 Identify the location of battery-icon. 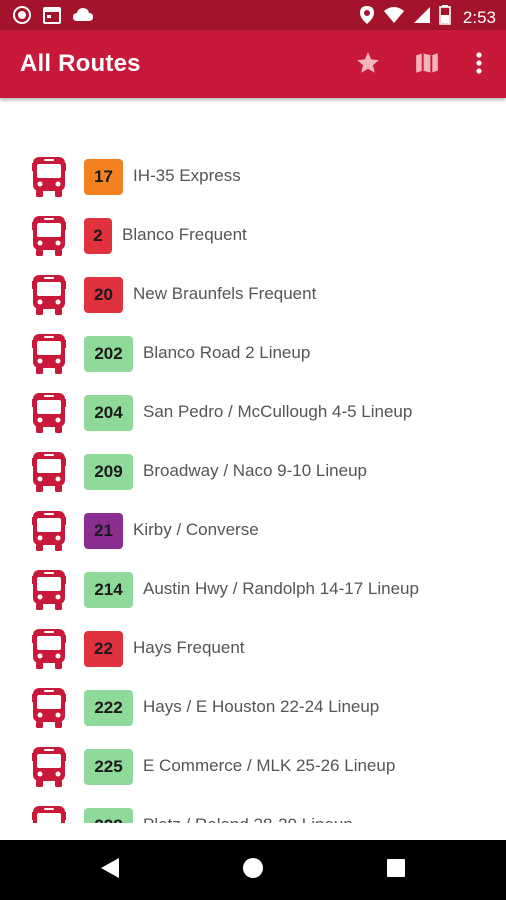
(445, 17).